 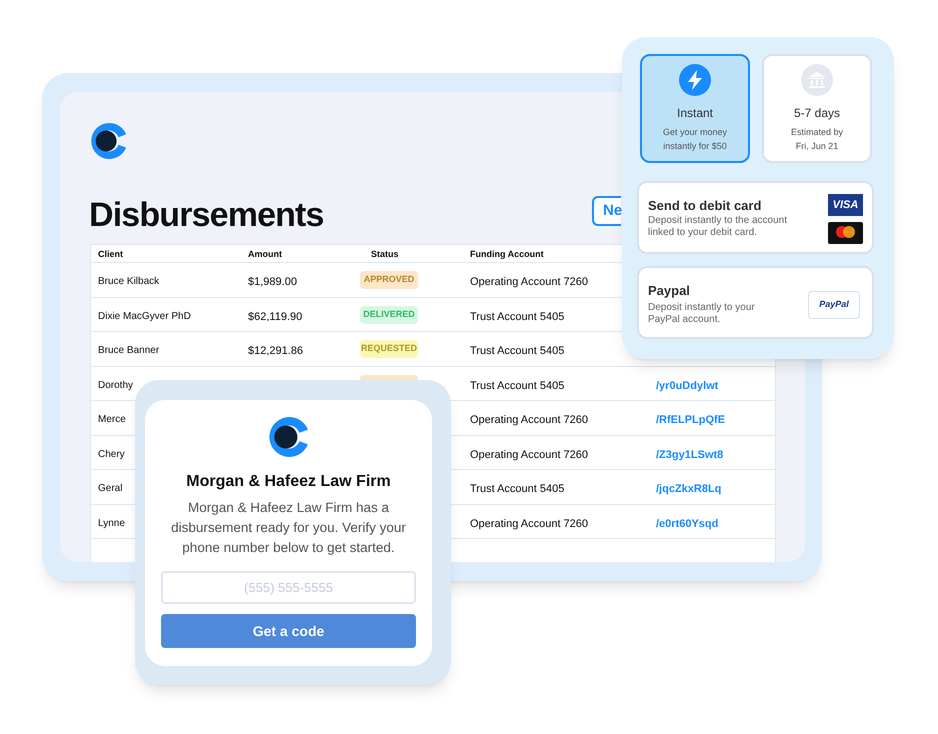 What do you see at coordinates (389, 315) in the screenshot?
I see `status-badge: DELIVERED` at bounding box center [389, 315].